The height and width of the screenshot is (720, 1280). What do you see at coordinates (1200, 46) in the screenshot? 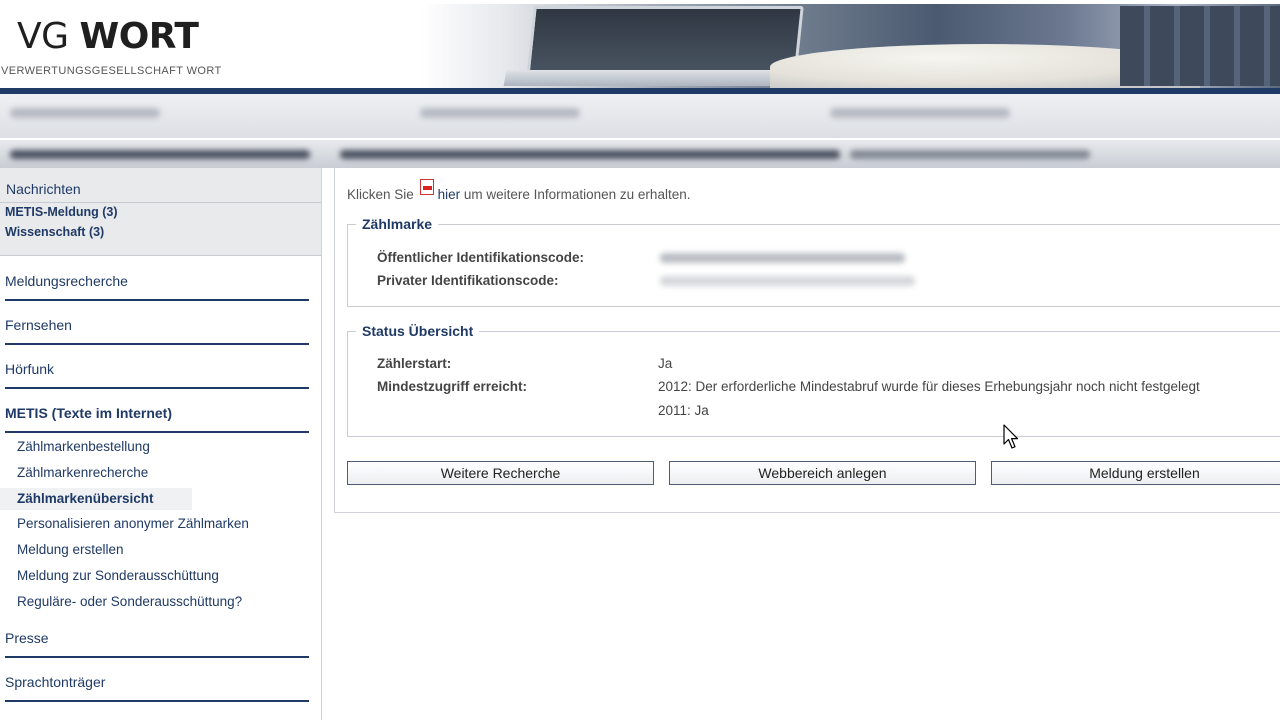
I see `bookshelf-image` at bounding box center [1200, 46].